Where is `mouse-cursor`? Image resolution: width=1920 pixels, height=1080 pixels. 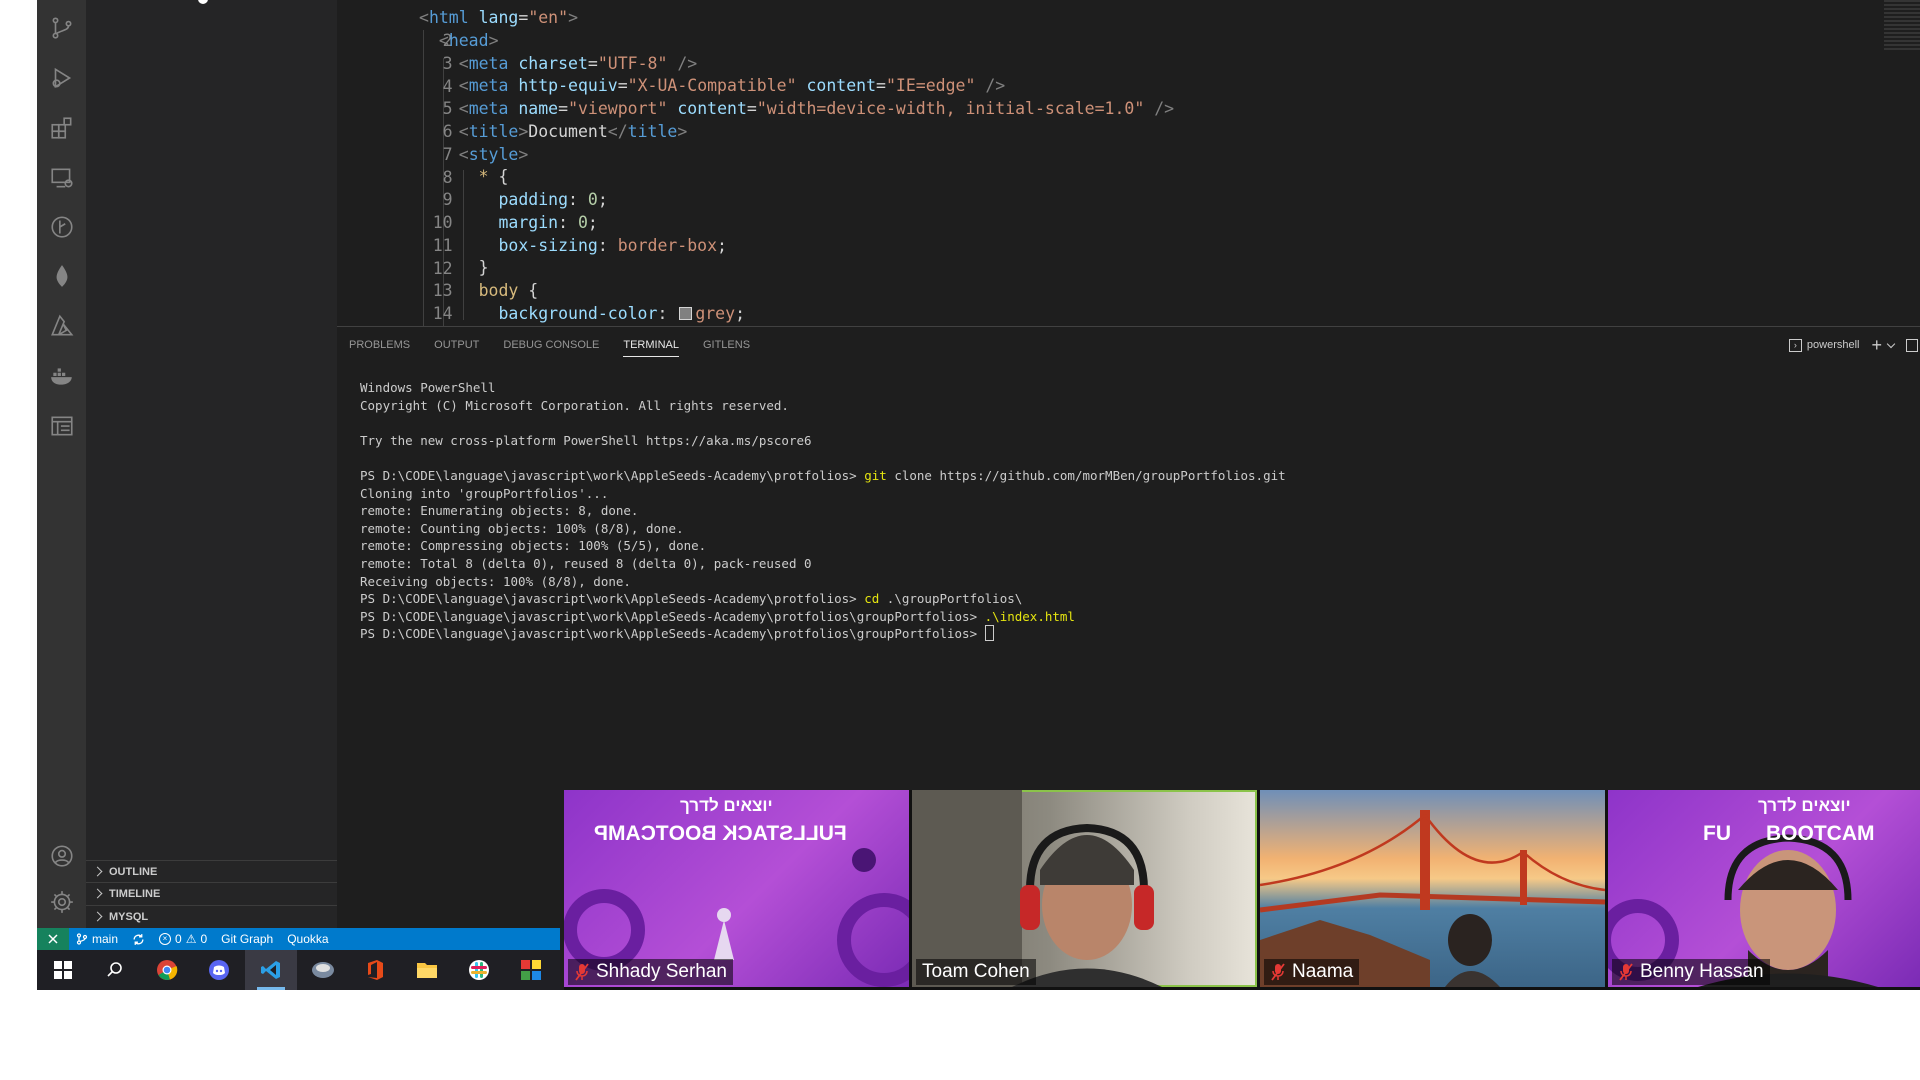
mouse-cursor is located at coordinates (203, 2).